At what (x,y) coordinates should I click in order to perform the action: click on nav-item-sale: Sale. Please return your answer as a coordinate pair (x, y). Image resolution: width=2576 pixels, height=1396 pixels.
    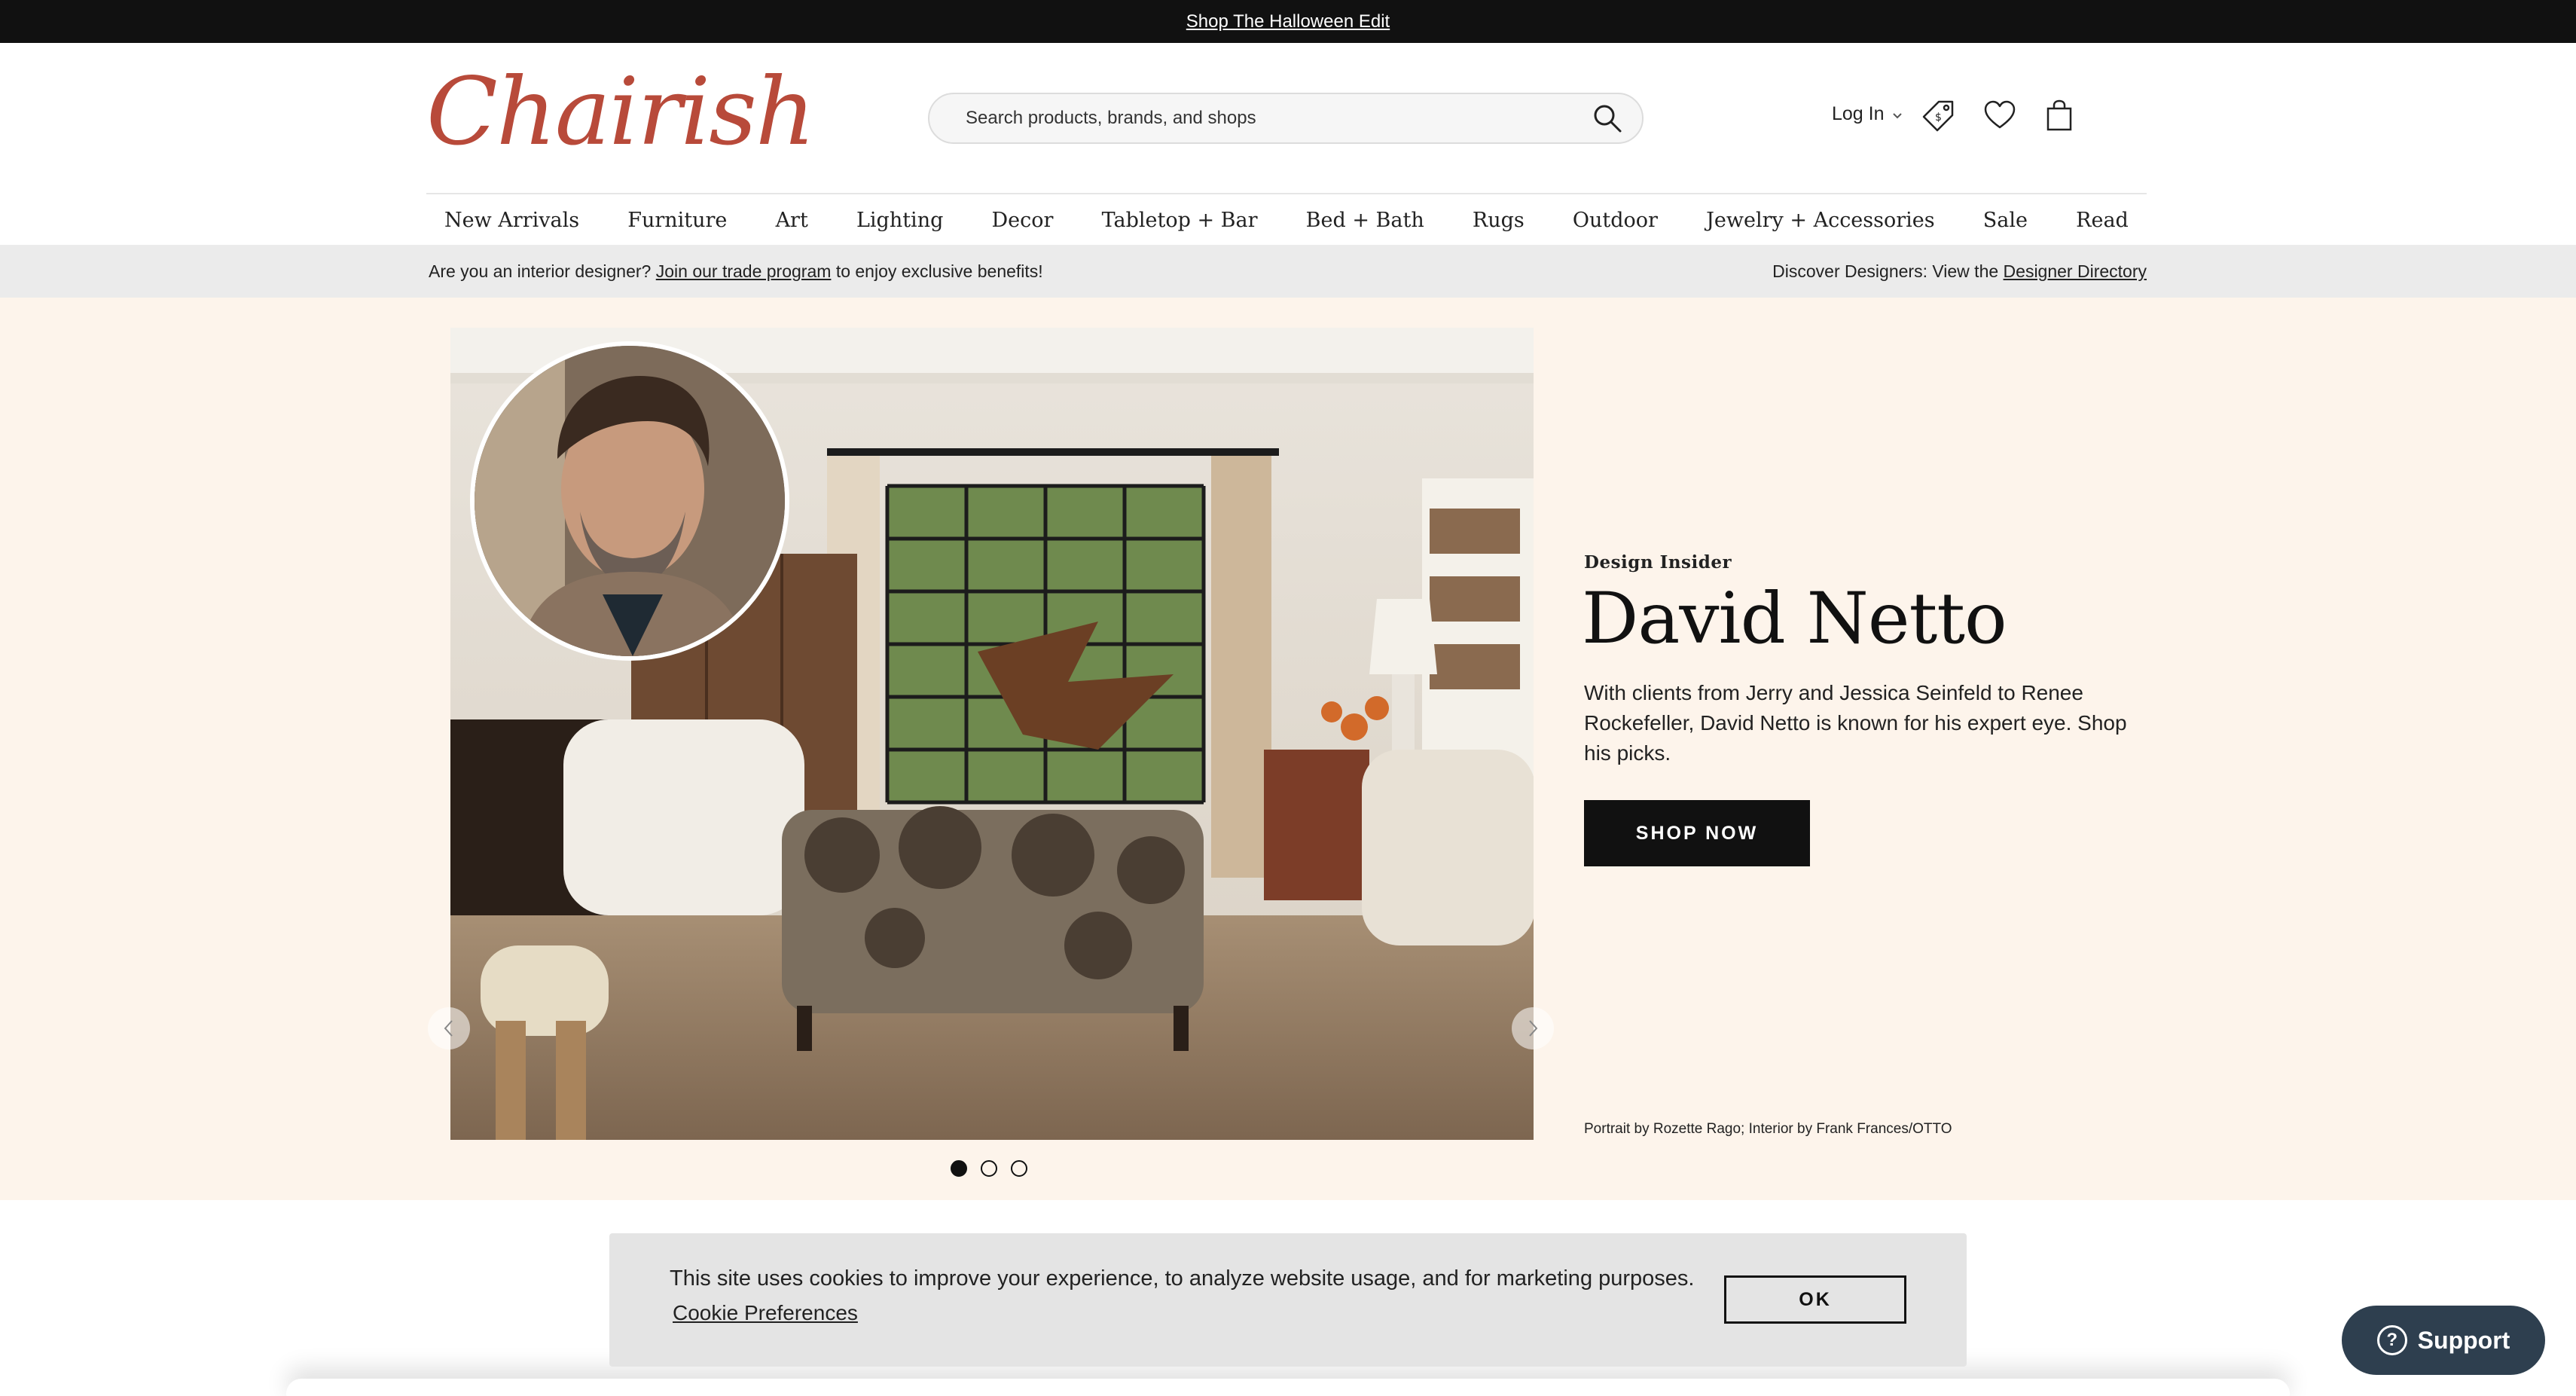
    Looking at the image, I should click on (2006, 221).